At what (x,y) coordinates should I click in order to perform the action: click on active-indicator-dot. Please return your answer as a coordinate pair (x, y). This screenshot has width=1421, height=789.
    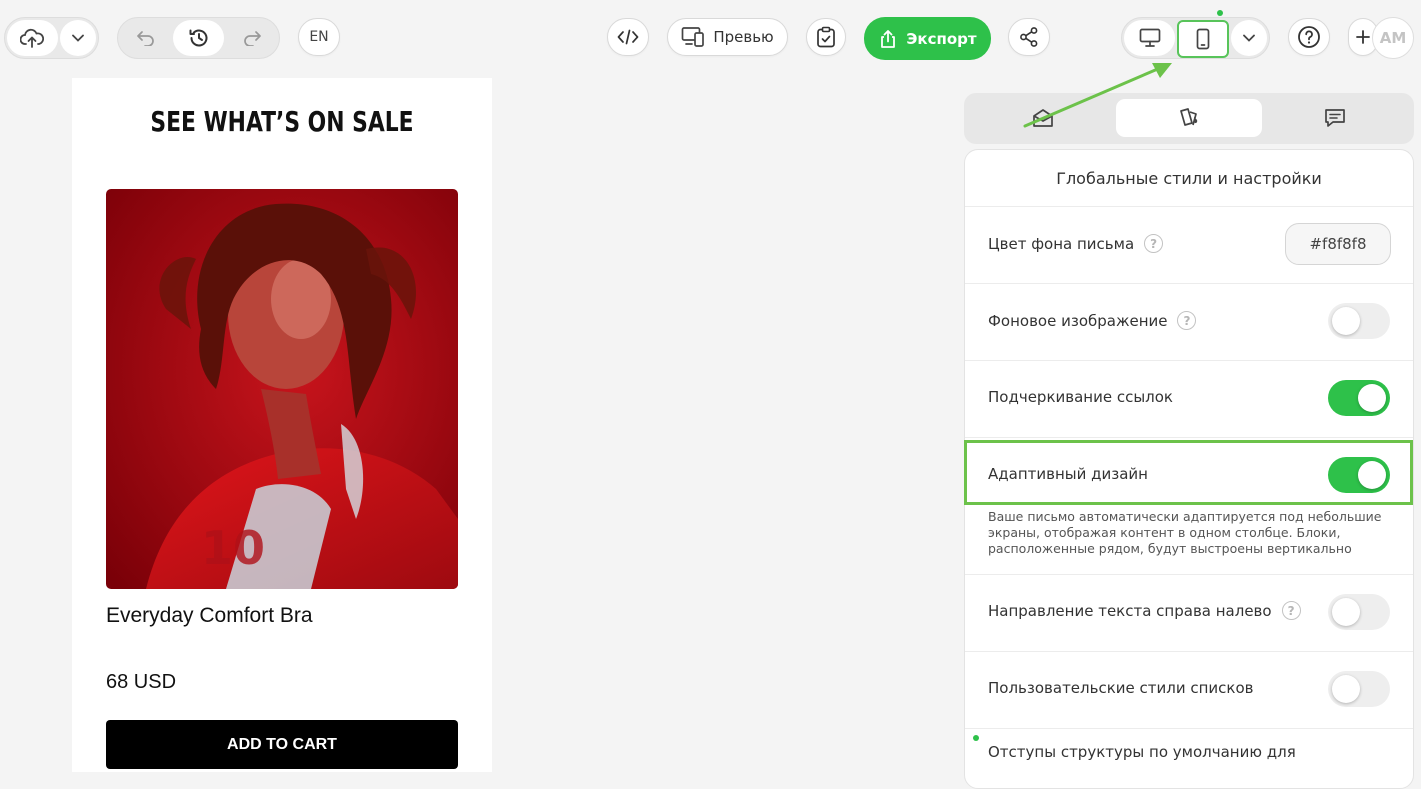
    Looking at the image, I should click on (1220, 13).